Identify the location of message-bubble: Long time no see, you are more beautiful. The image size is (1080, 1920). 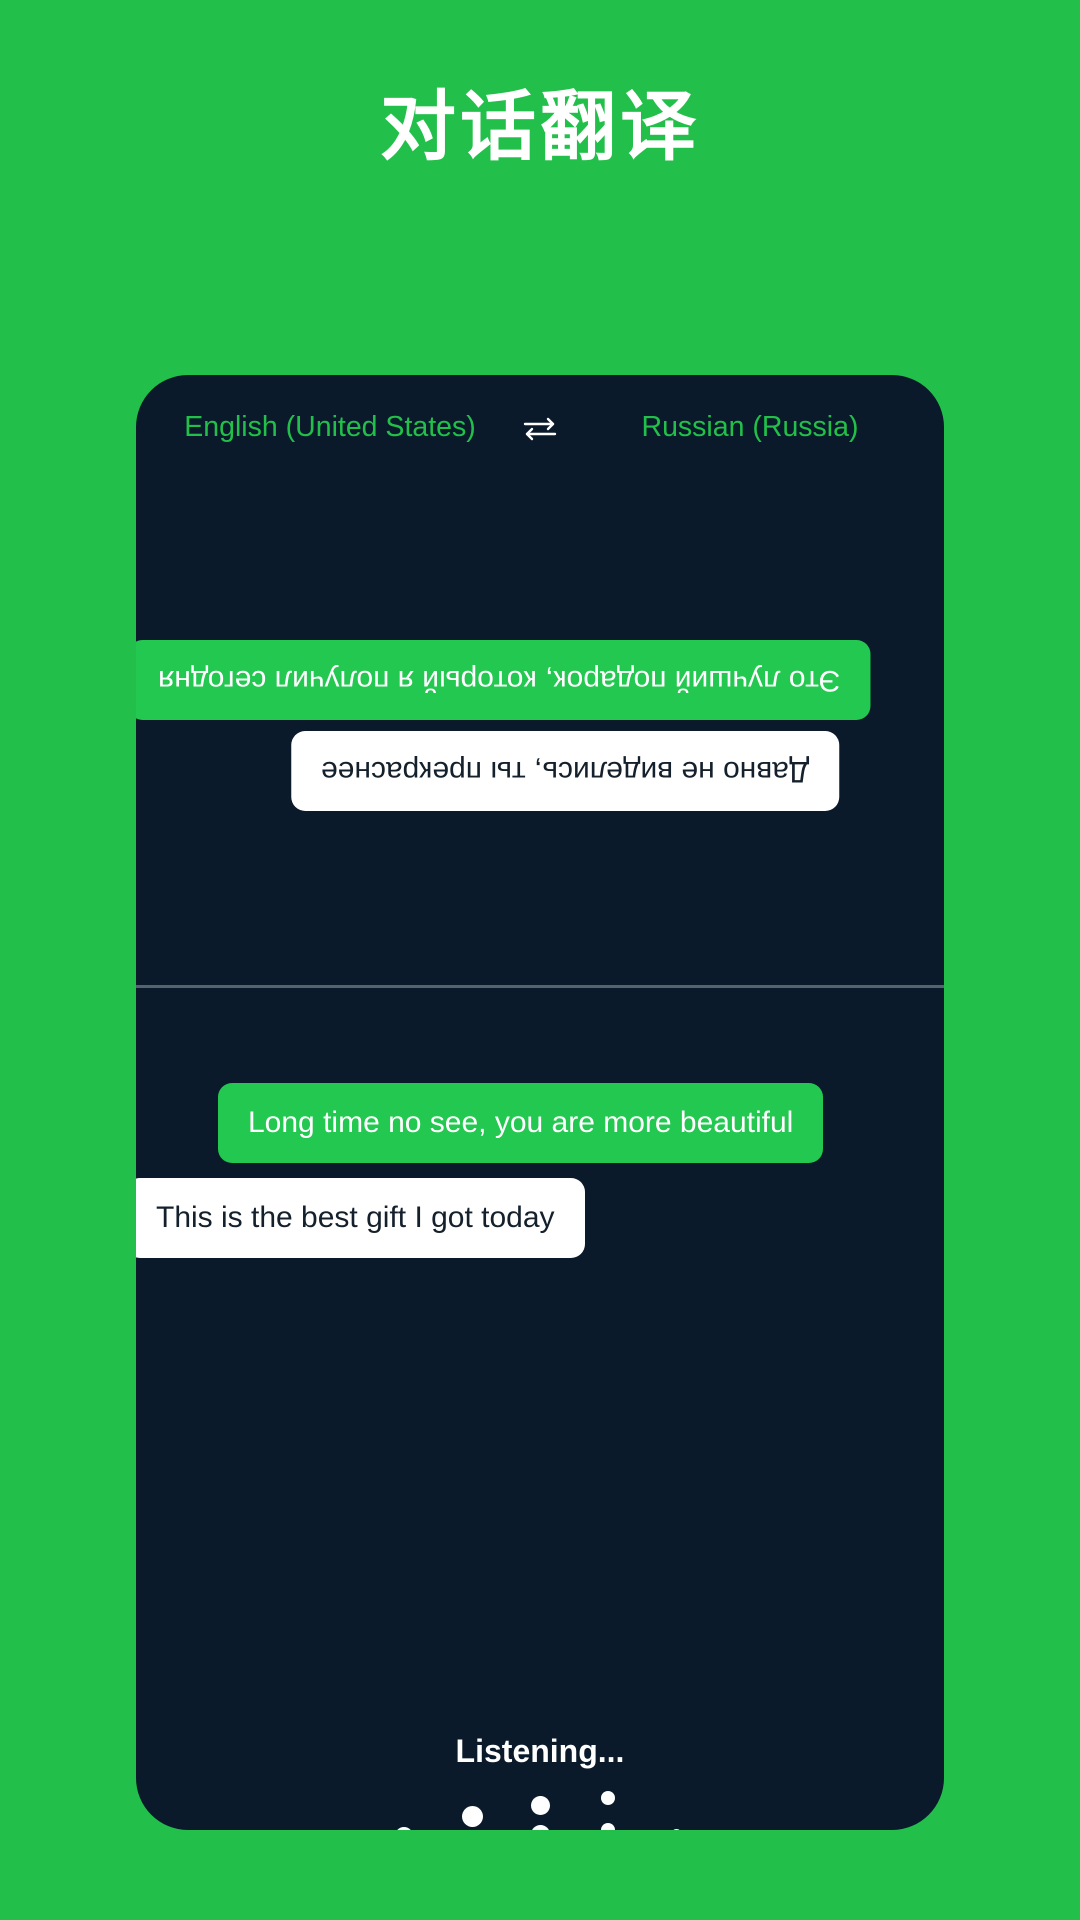
(521, 1123).